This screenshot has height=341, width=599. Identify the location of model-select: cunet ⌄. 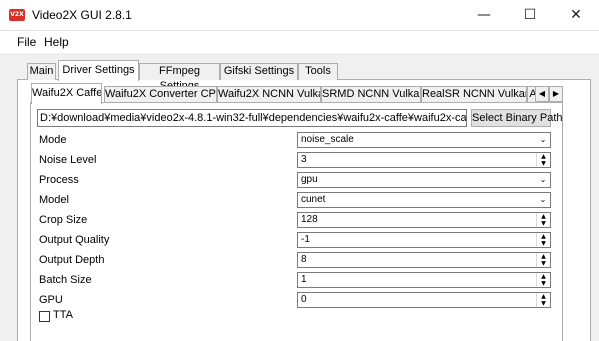
(424, 200).